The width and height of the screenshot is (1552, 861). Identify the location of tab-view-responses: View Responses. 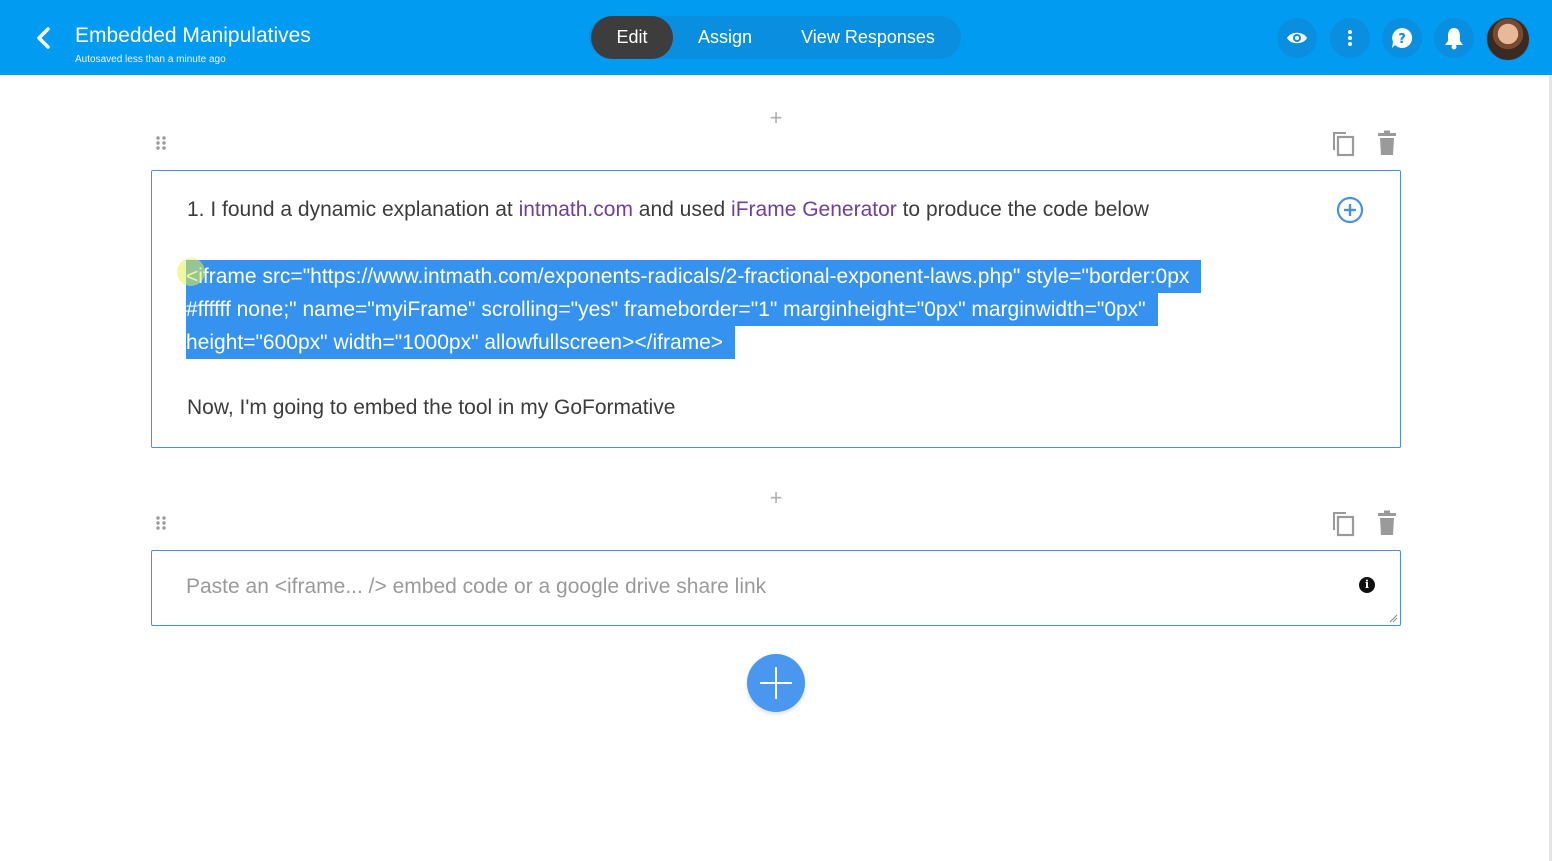
(868, 37).